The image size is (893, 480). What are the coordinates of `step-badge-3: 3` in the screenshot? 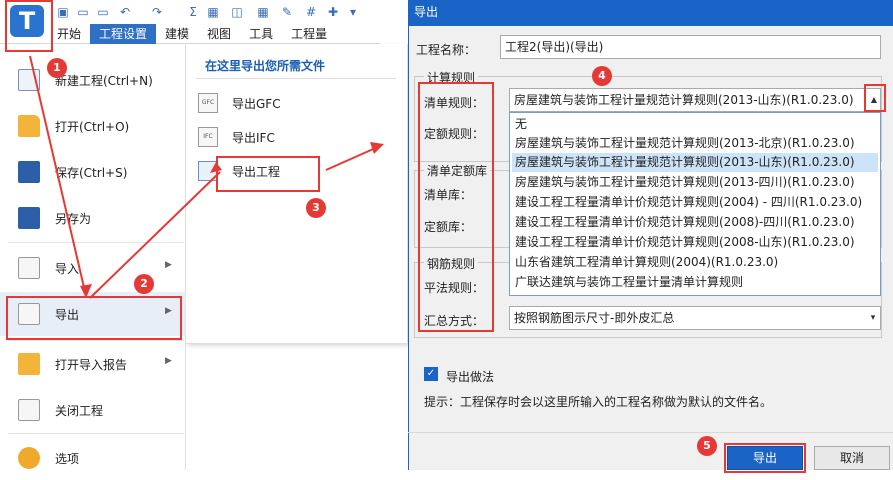 It's located at (316, 208).